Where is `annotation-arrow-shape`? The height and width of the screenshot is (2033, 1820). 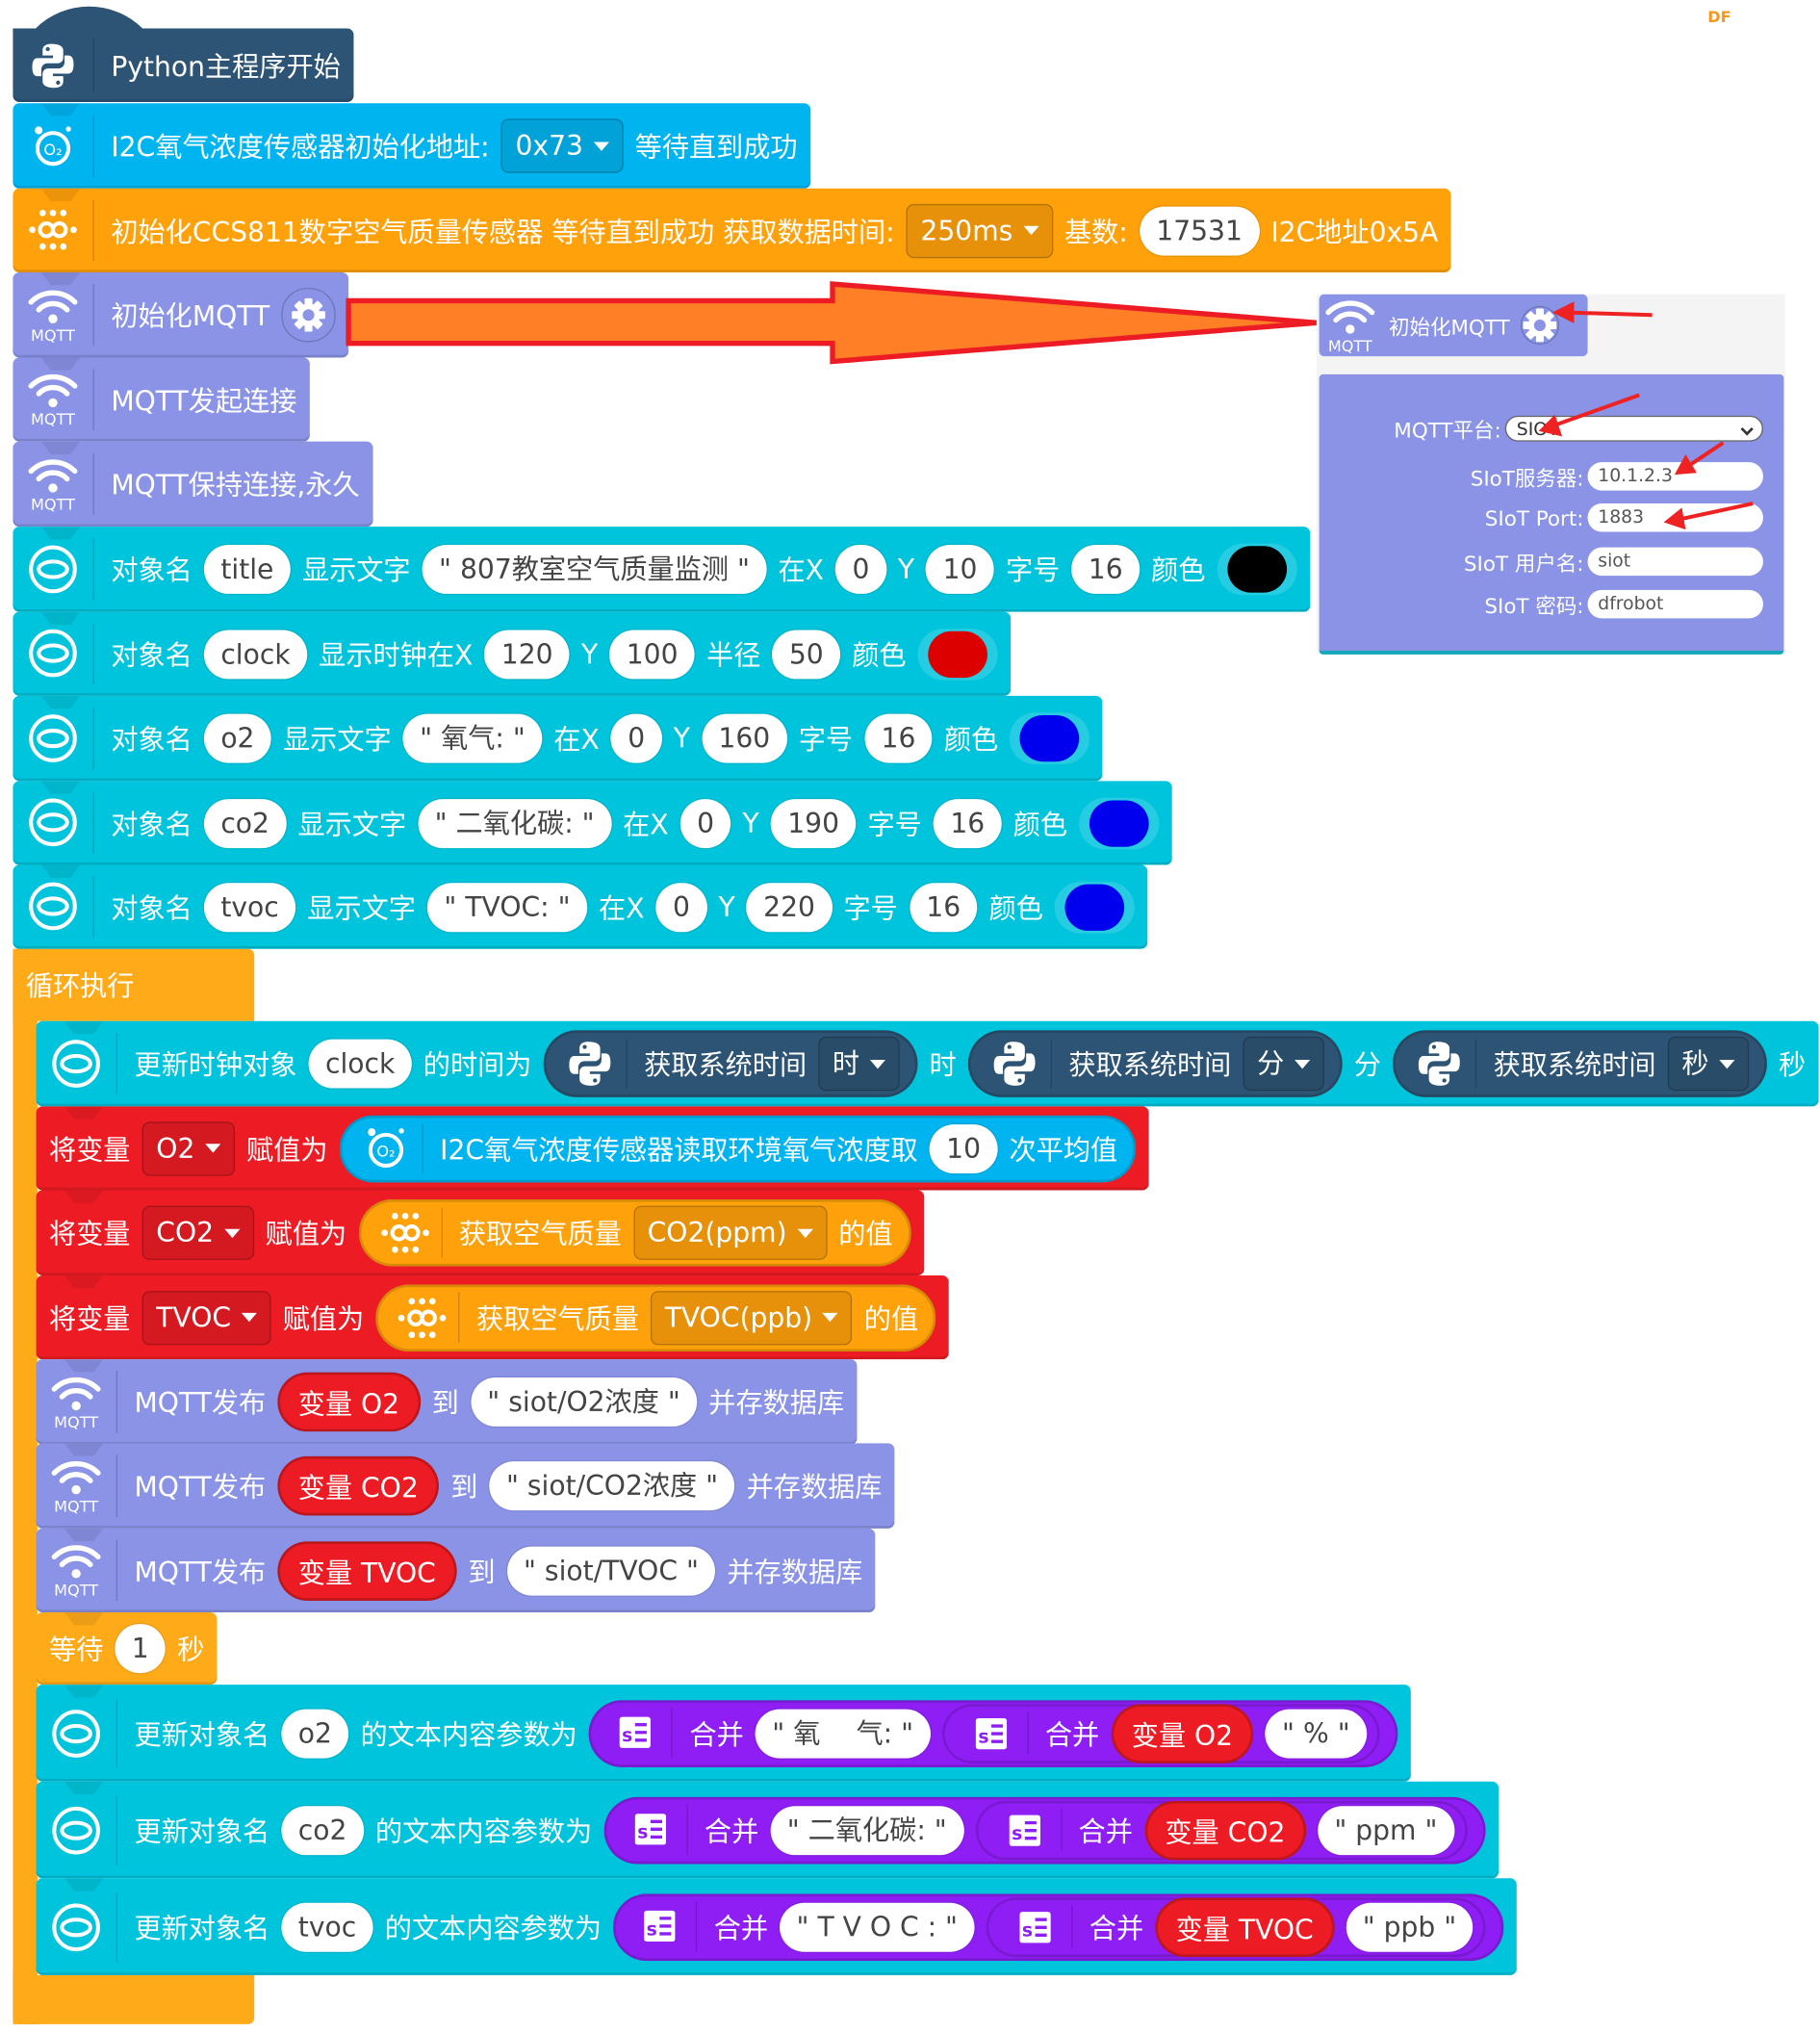 annotation-arrow-shape is located at coordinates (832, 323).